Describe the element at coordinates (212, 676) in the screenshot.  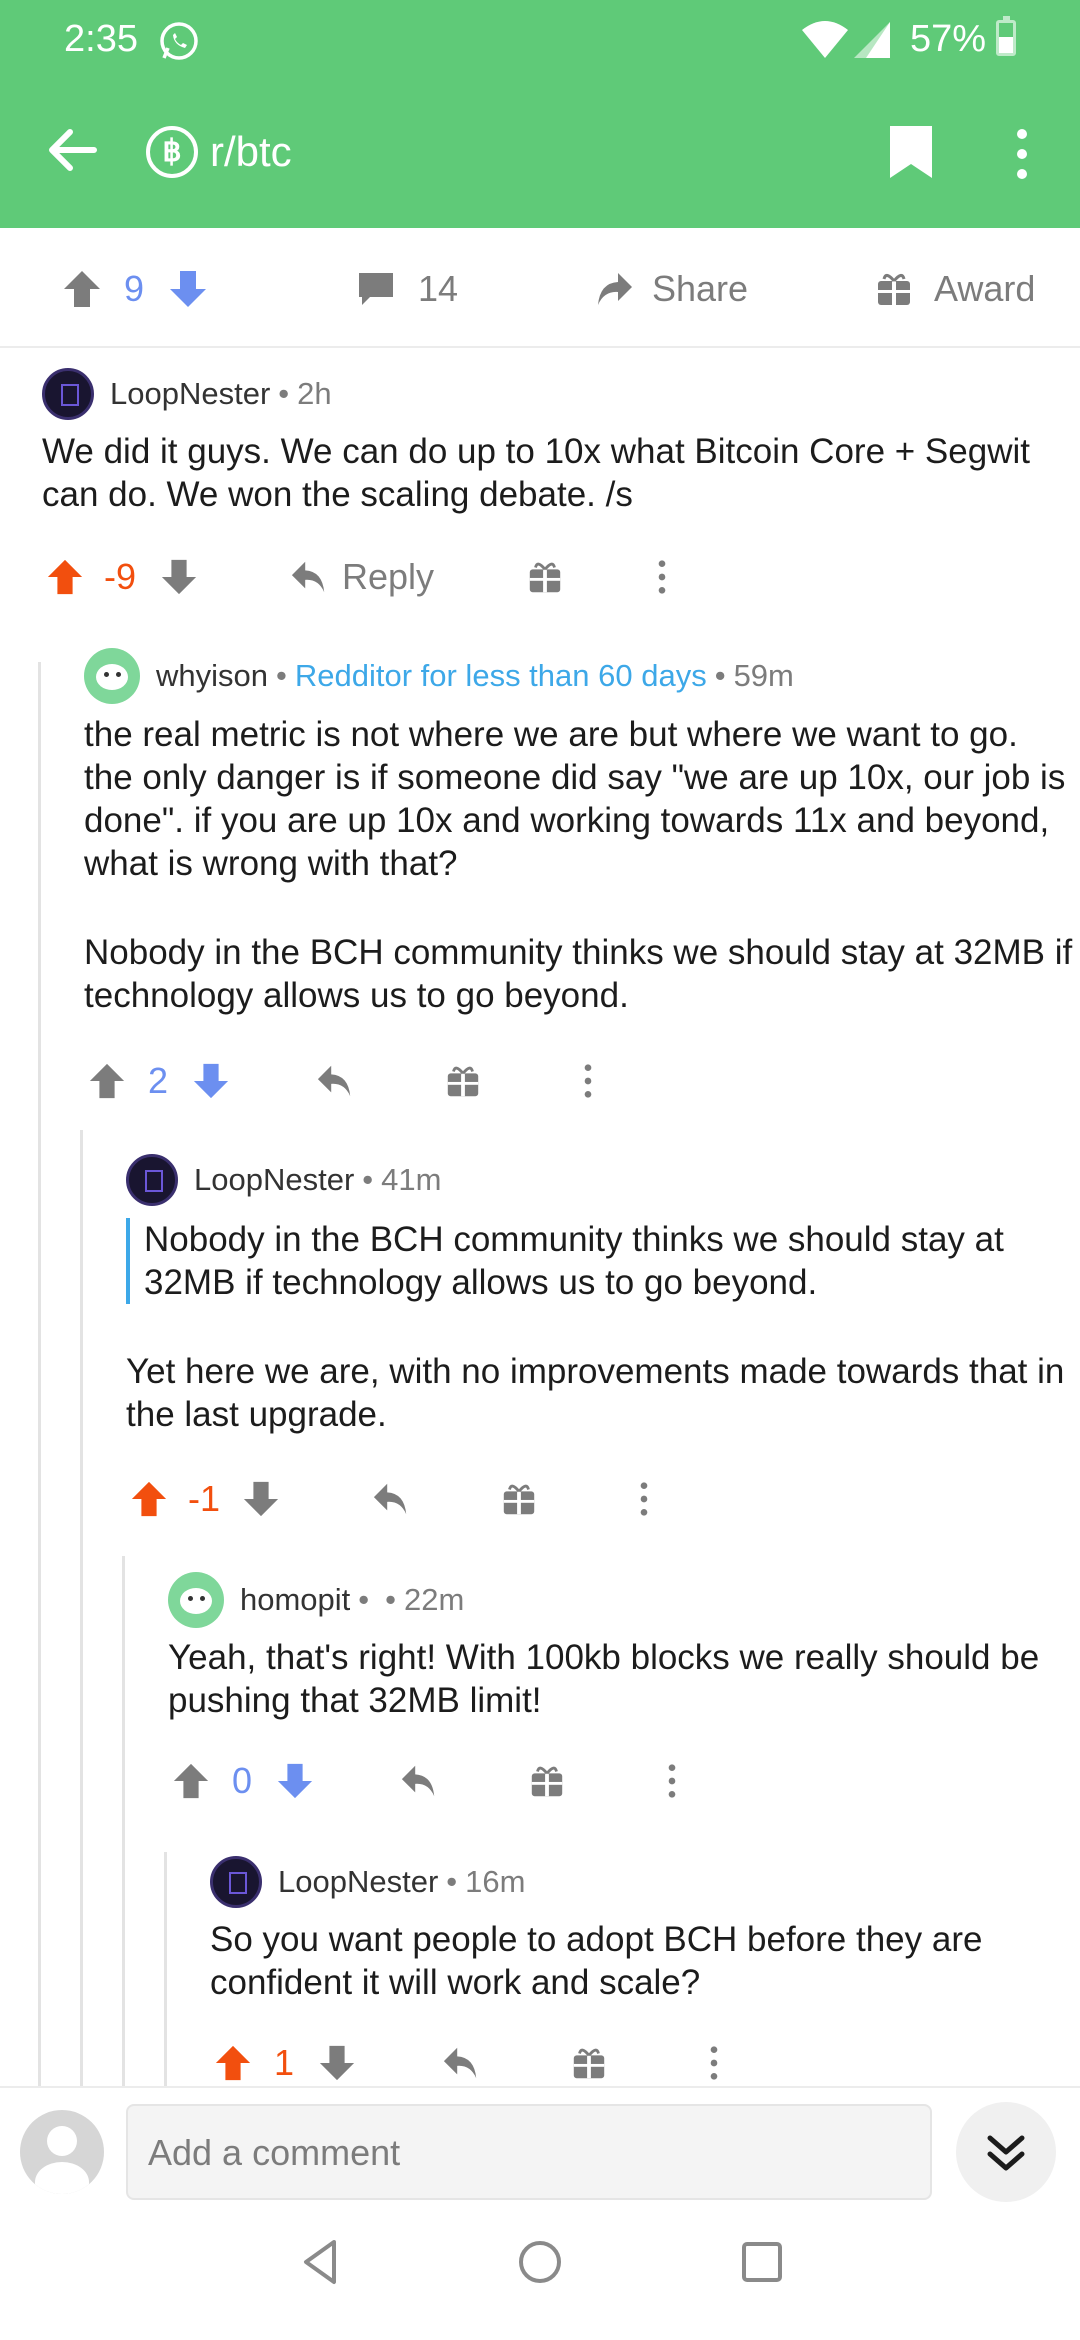
I see `comment-author: whyison` at that location.